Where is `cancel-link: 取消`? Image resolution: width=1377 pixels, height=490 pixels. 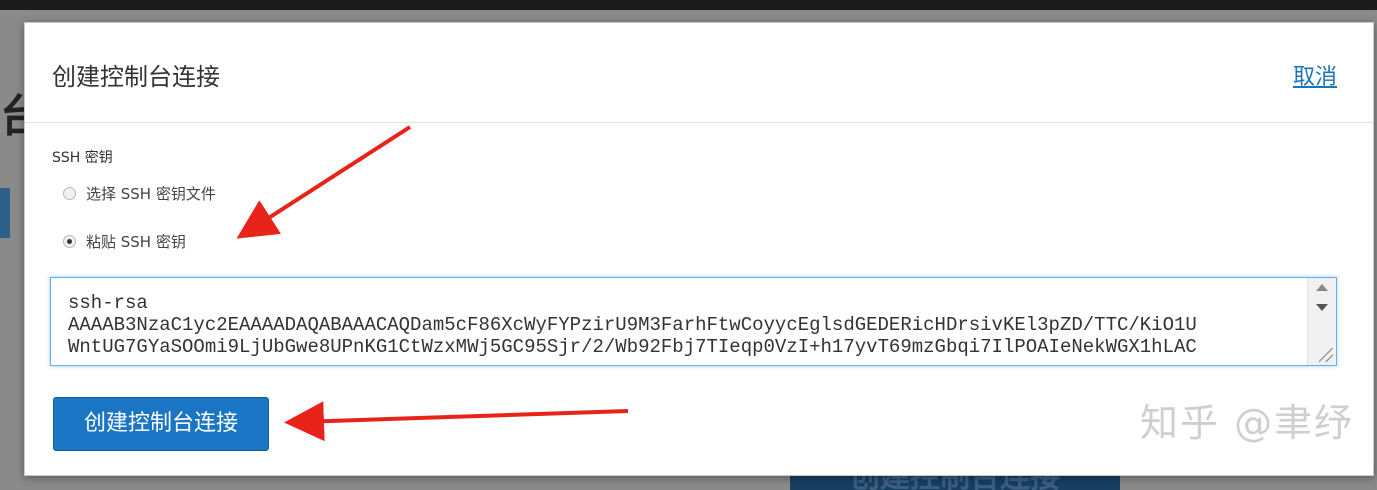
cancel-link: 取消 is located at coordinates (1315, 75).